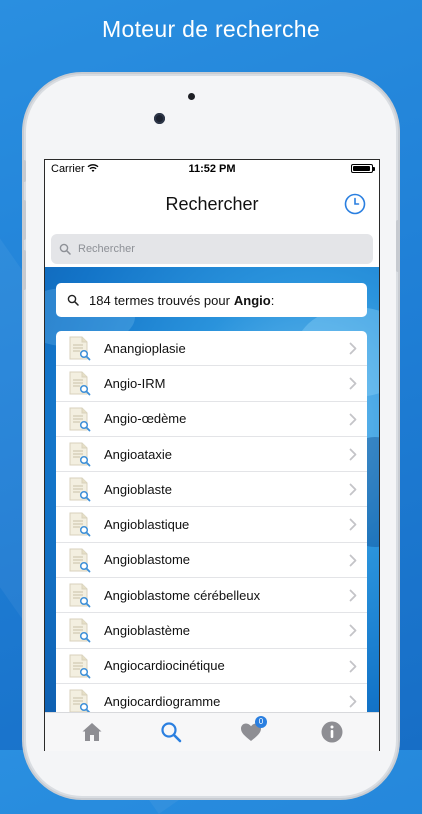  What do you see at coordinates (211, 631) in the screenshot?
I see `list-item: Angioblastème` at bounding box center [211, 631].